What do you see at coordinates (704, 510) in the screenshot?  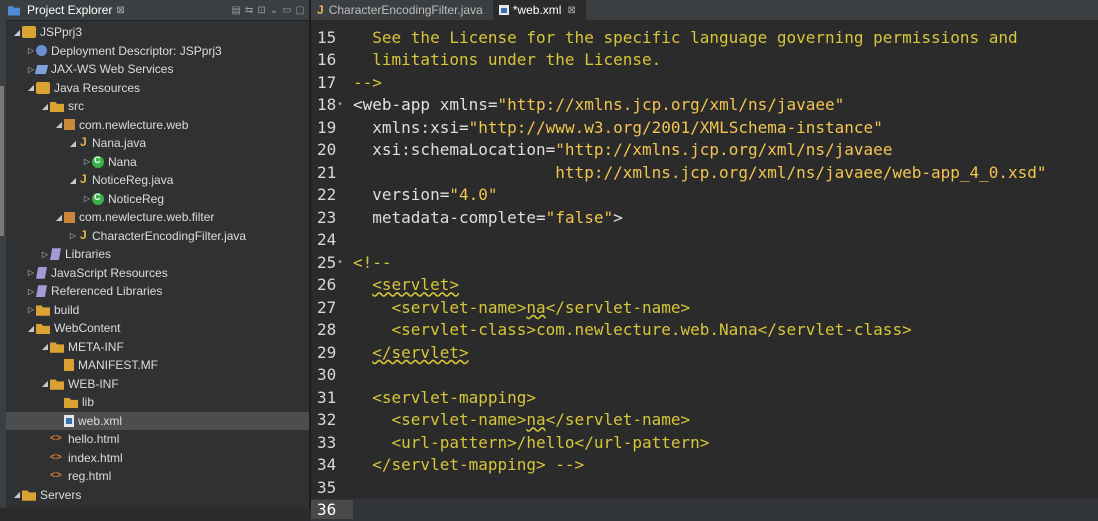 I see `code-line: 36` at bounding box center [704, 510].